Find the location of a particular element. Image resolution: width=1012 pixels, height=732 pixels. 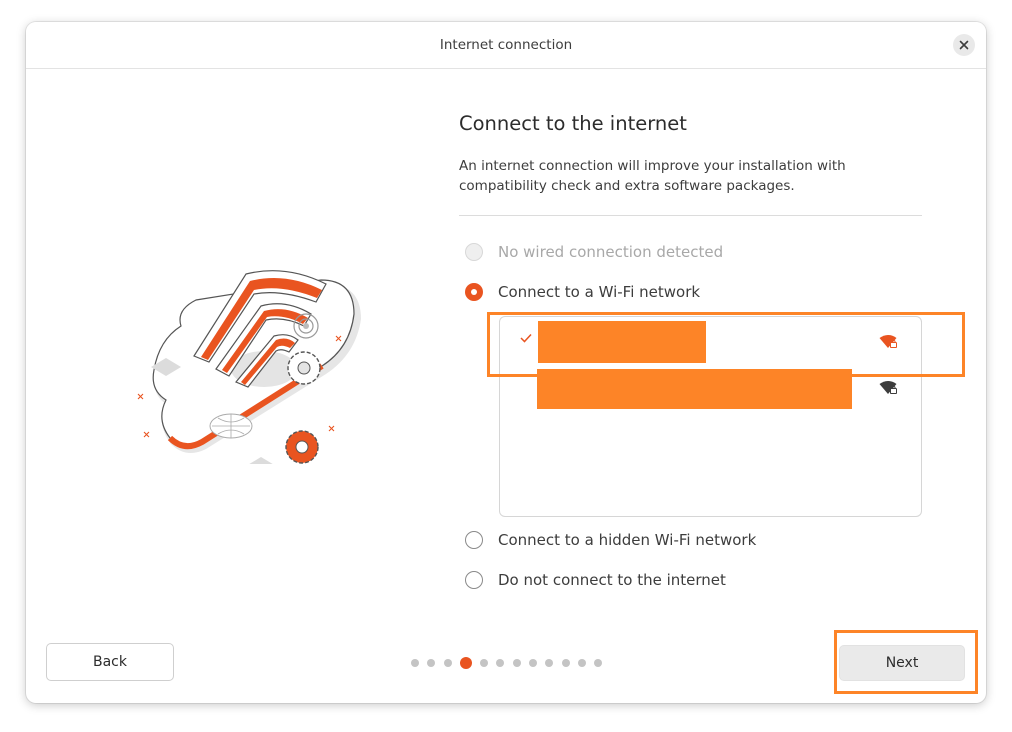

radio-hidden-wifi is located at coordinates (474, 540).